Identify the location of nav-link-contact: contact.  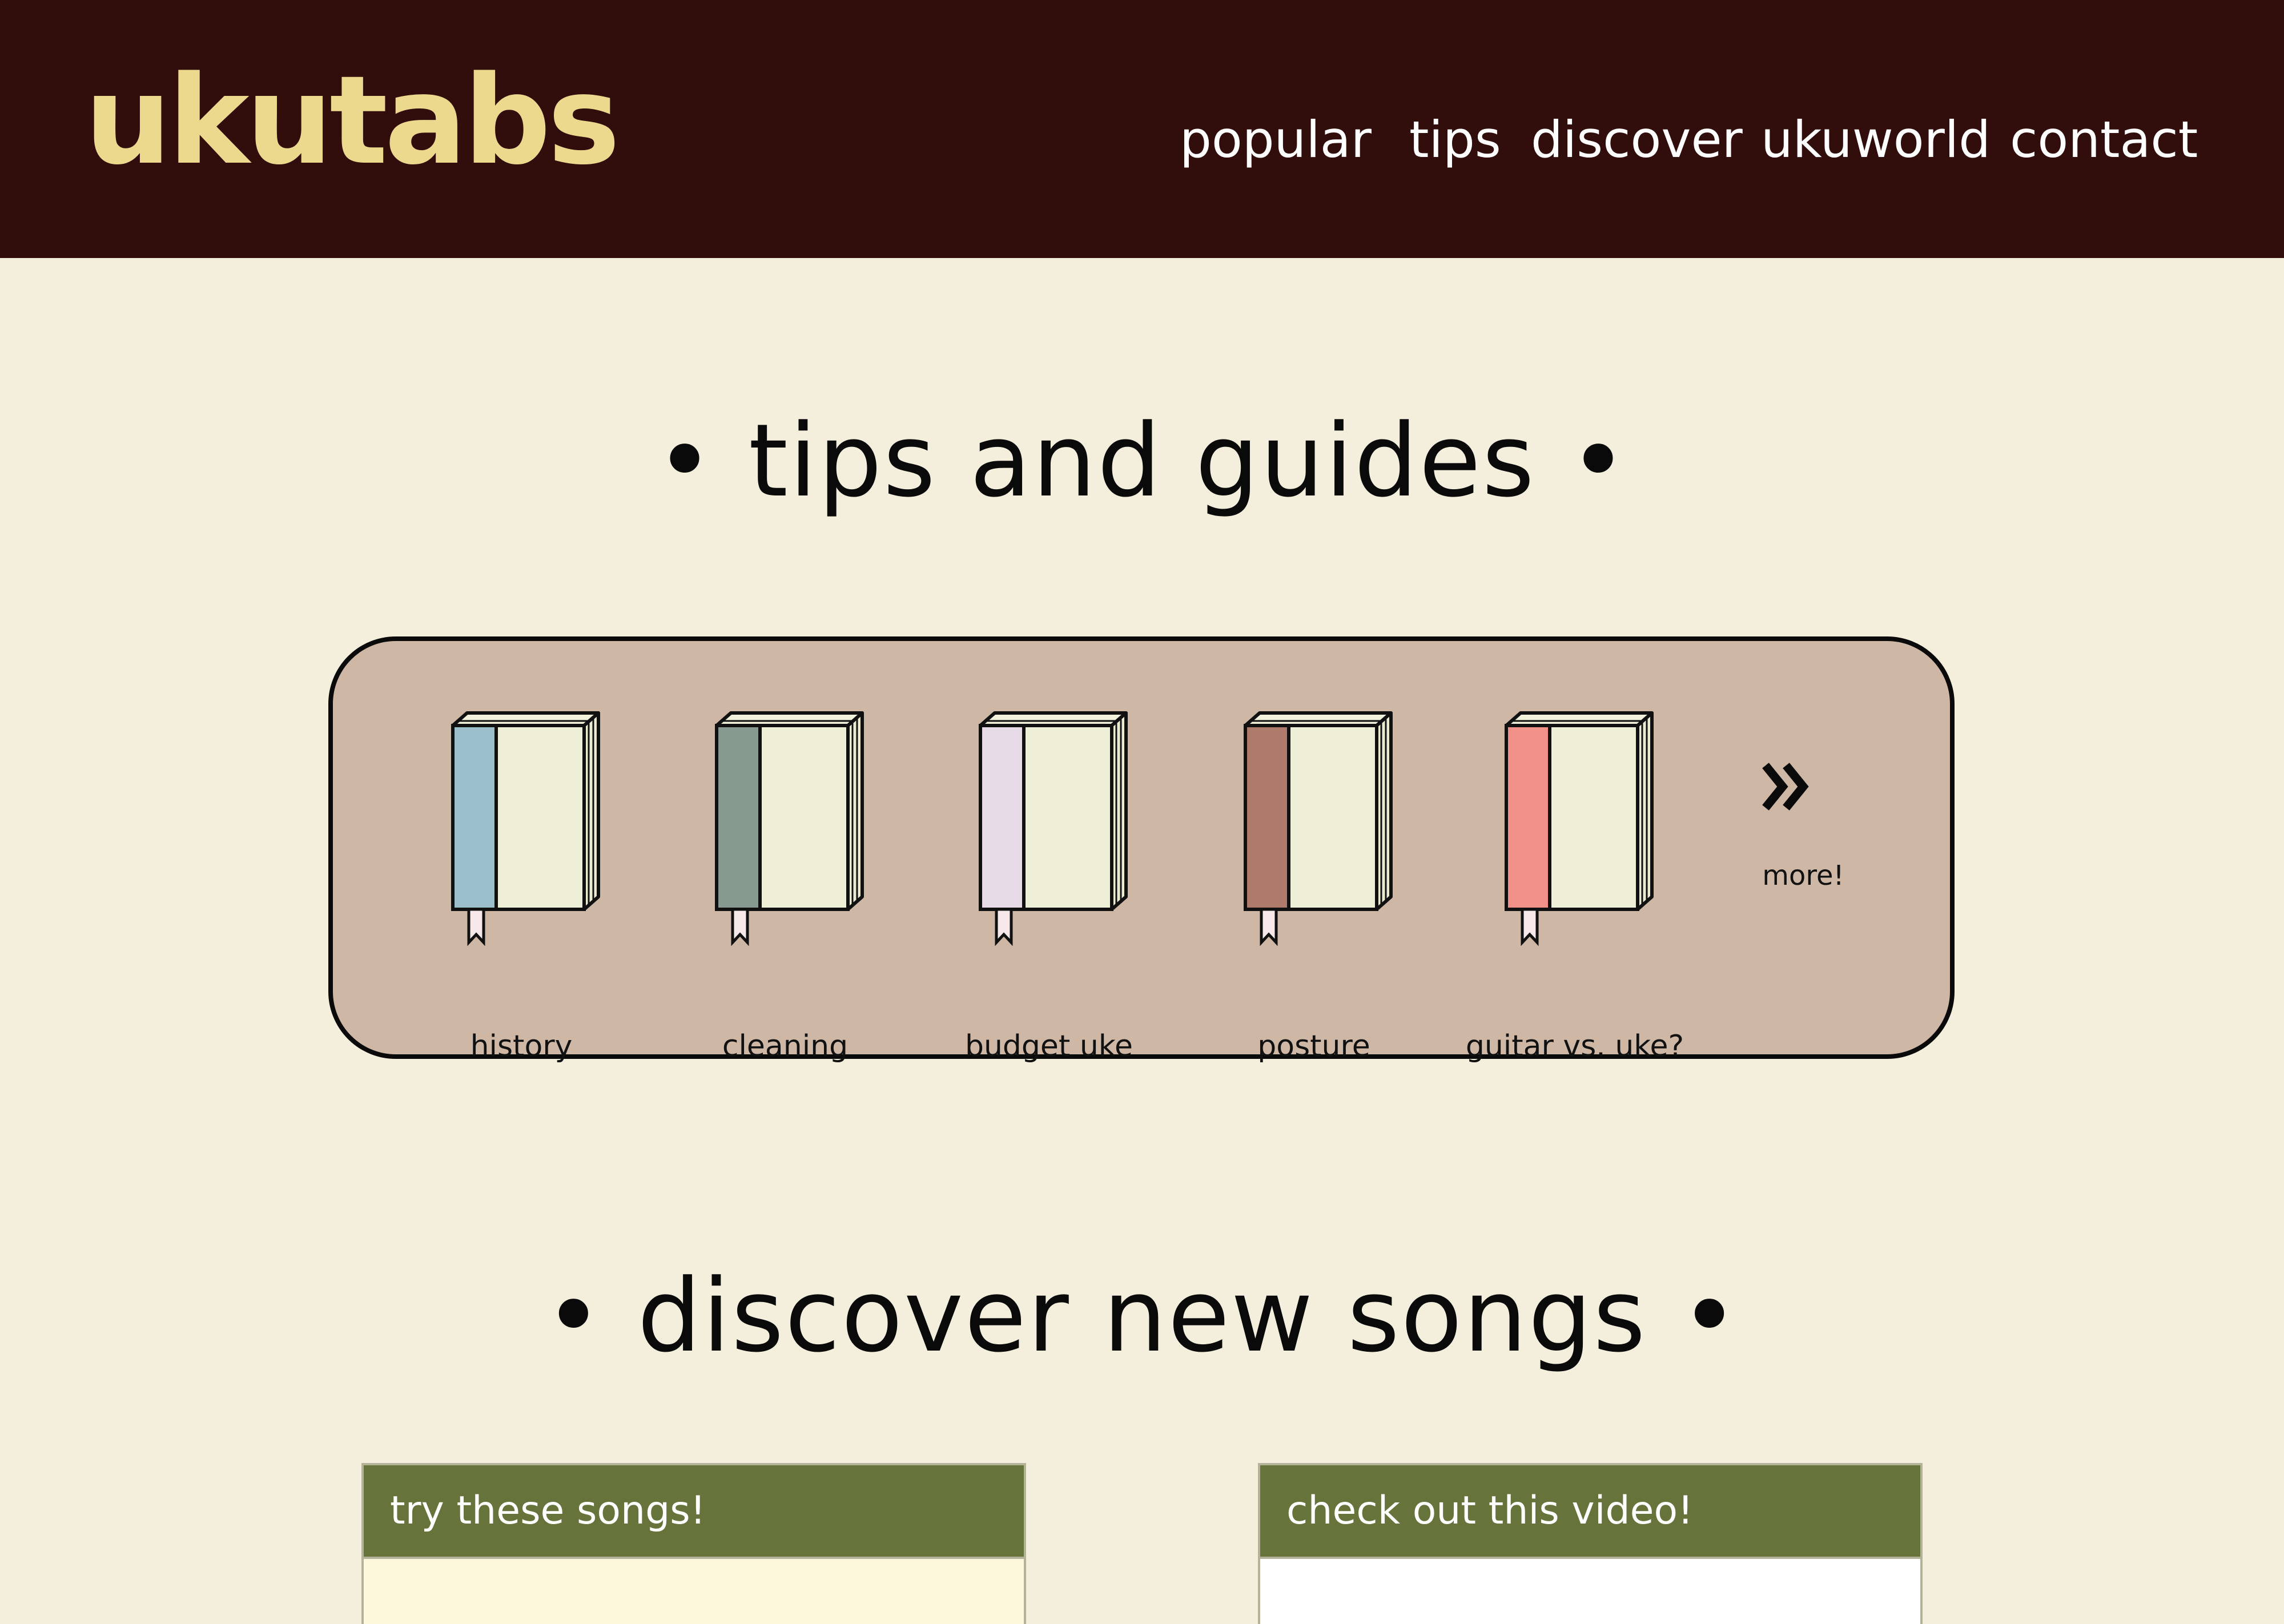
(2104, 140).